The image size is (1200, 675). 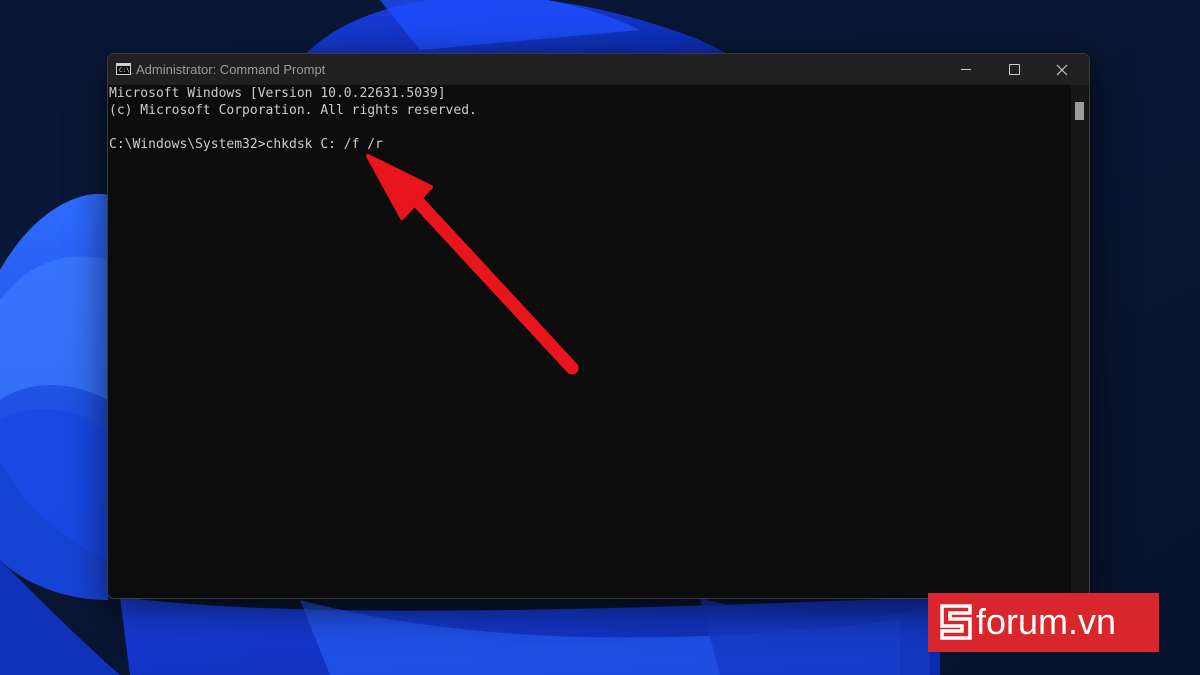 I want to click on cmd-icon-glyph: C:\_, so click(x=126, y=70).